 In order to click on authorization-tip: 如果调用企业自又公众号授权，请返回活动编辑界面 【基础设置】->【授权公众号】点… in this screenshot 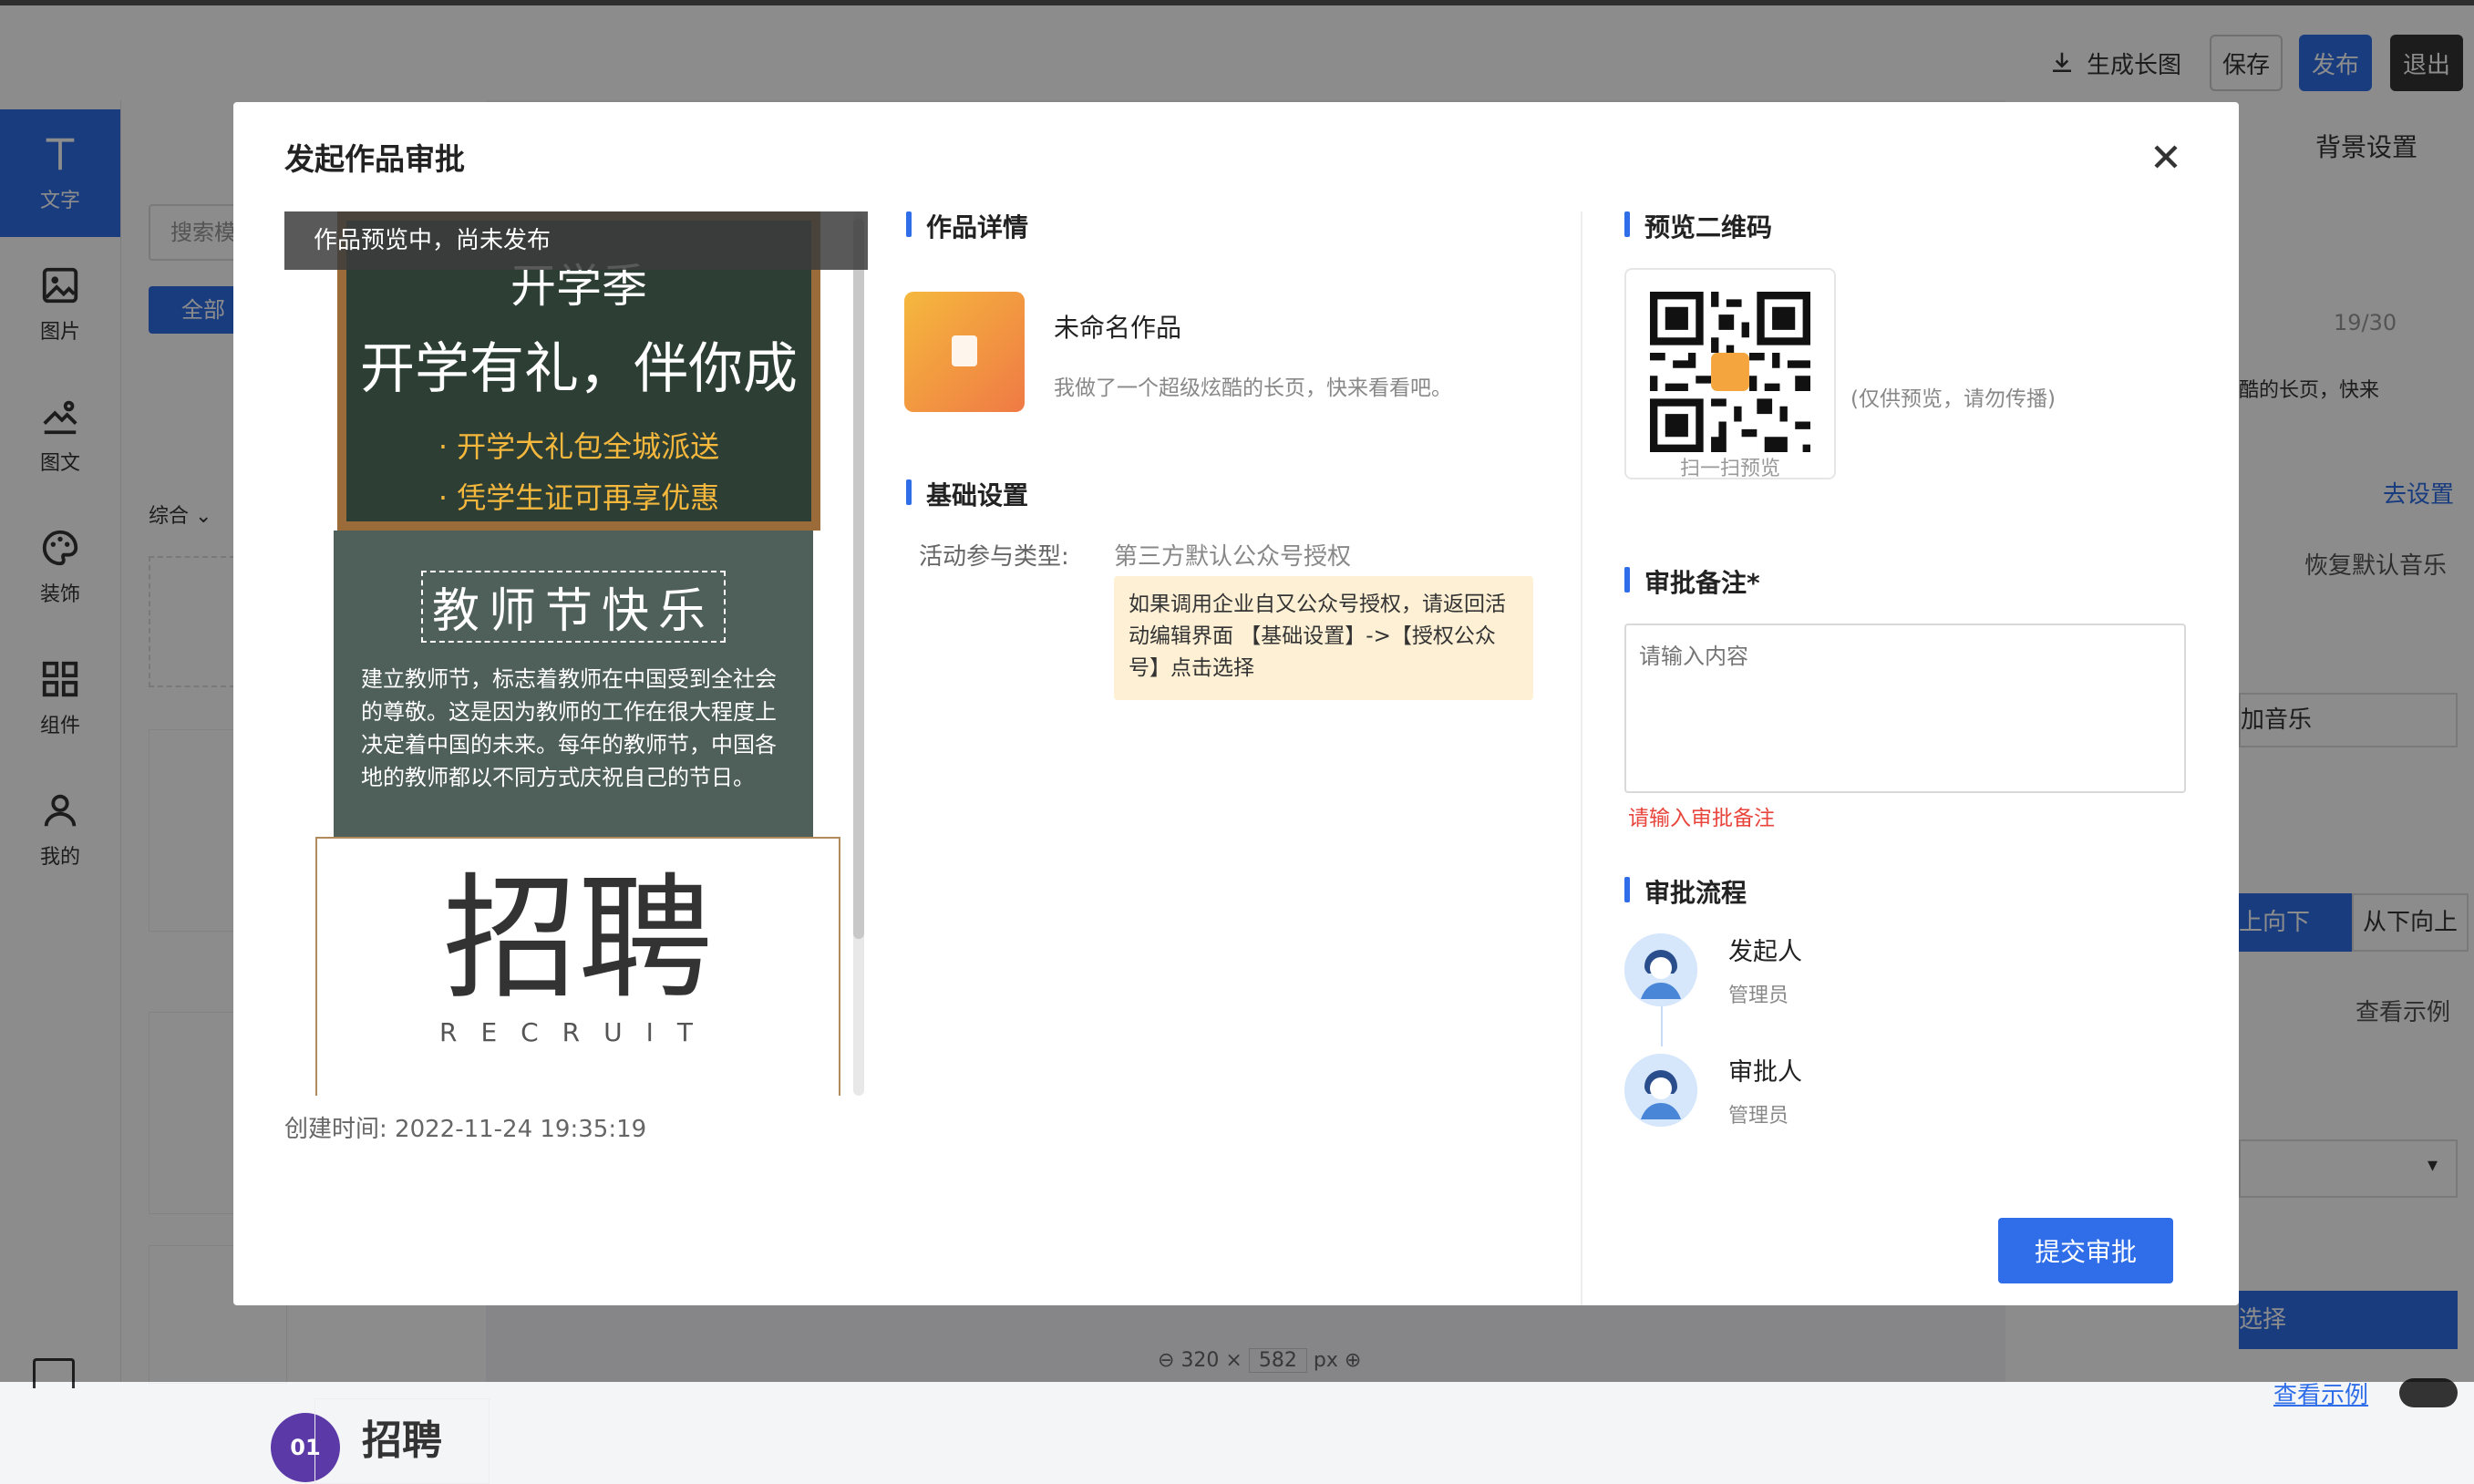, I will do `click(1323, 638)`.